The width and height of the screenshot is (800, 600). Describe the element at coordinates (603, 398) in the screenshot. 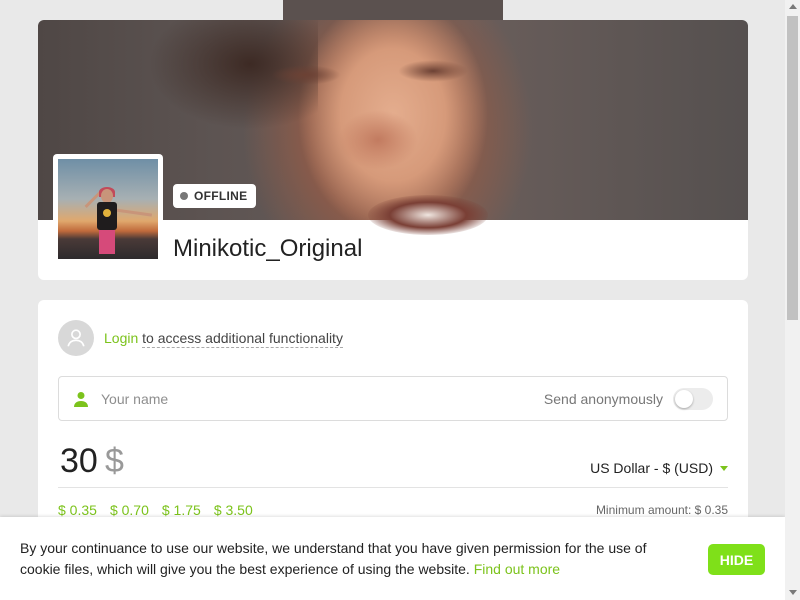

I see `send-anonymously-label: Send anonymously` at that location.